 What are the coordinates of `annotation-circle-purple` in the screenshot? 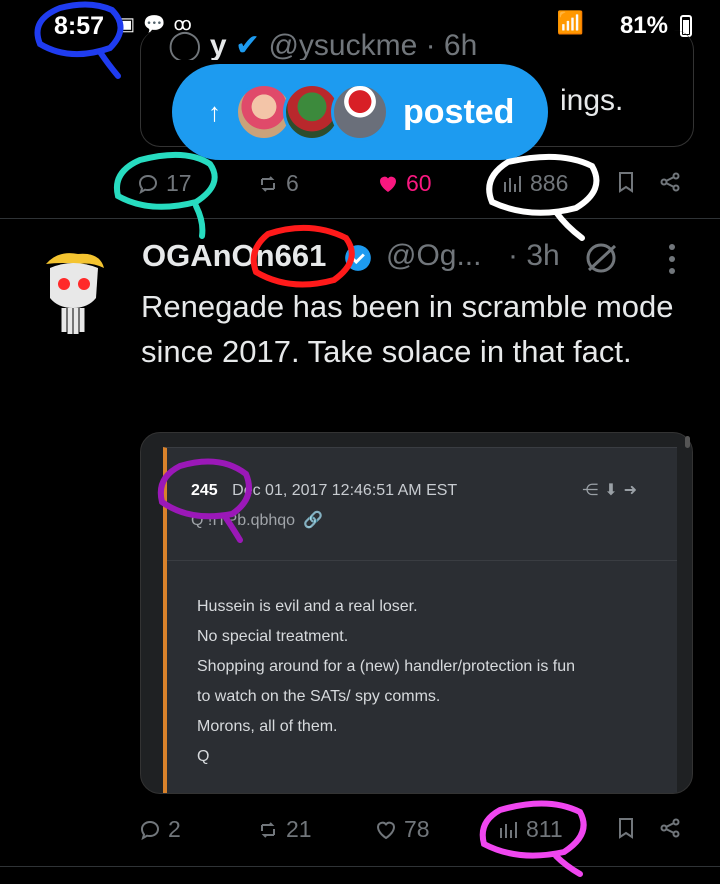 It's located at (204, 500).